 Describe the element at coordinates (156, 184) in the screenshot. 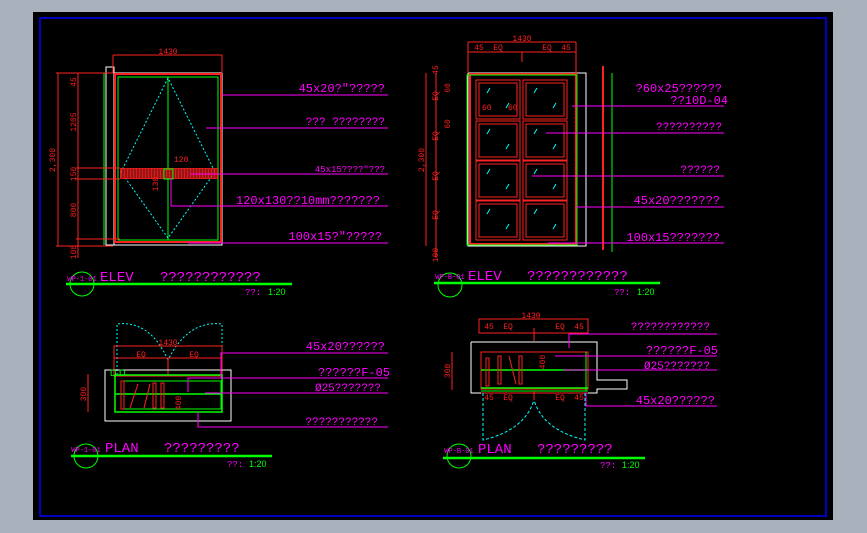

I see `handle-dim: 130` at that location.